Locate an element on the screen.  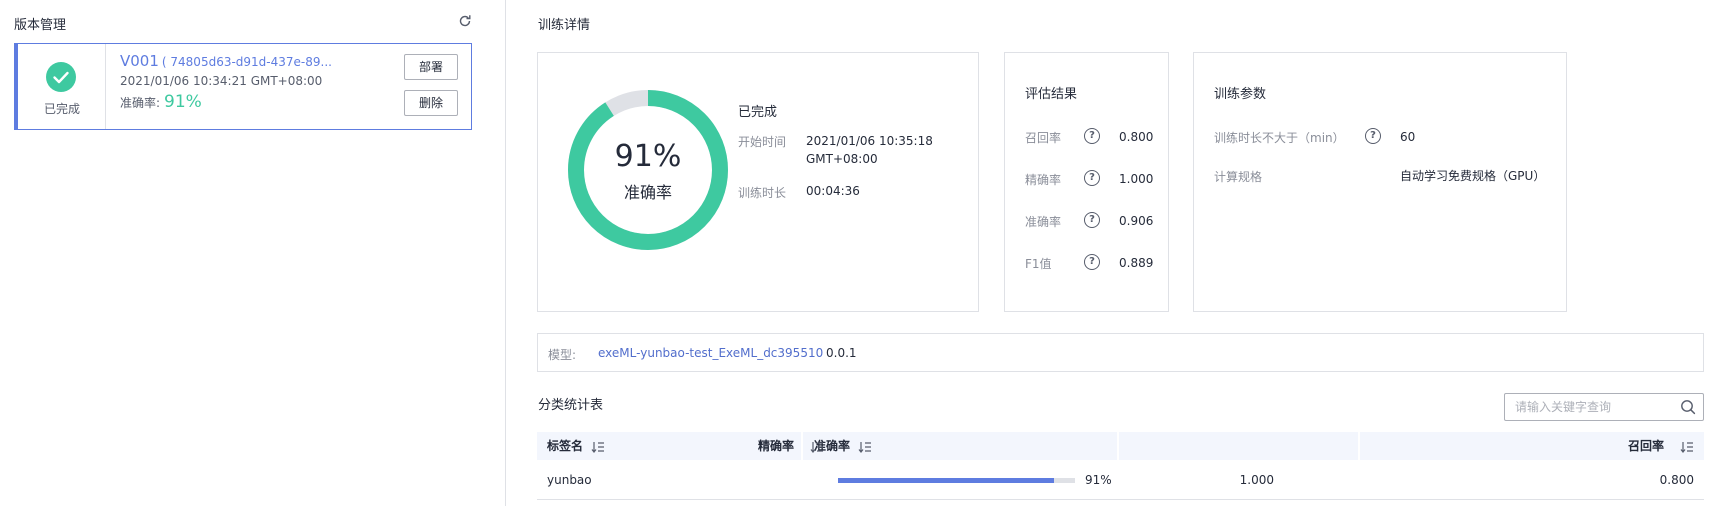
accuracy-progress-bar is located at coordinates (956, 480).